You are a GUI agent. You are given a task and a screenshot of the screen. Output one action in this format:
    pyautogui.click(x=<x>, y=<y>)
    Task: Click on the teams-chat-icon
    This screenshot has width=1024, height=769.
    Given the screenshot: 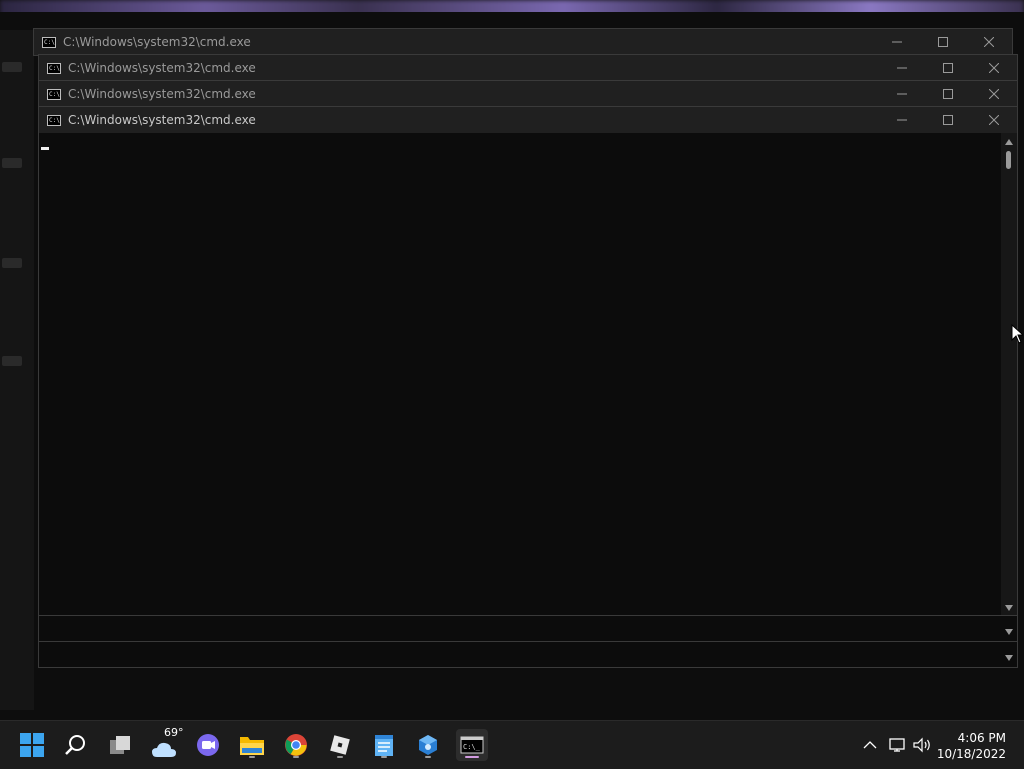 What is the action you would take?
    pyautogui.click(x=208, y=745)
    